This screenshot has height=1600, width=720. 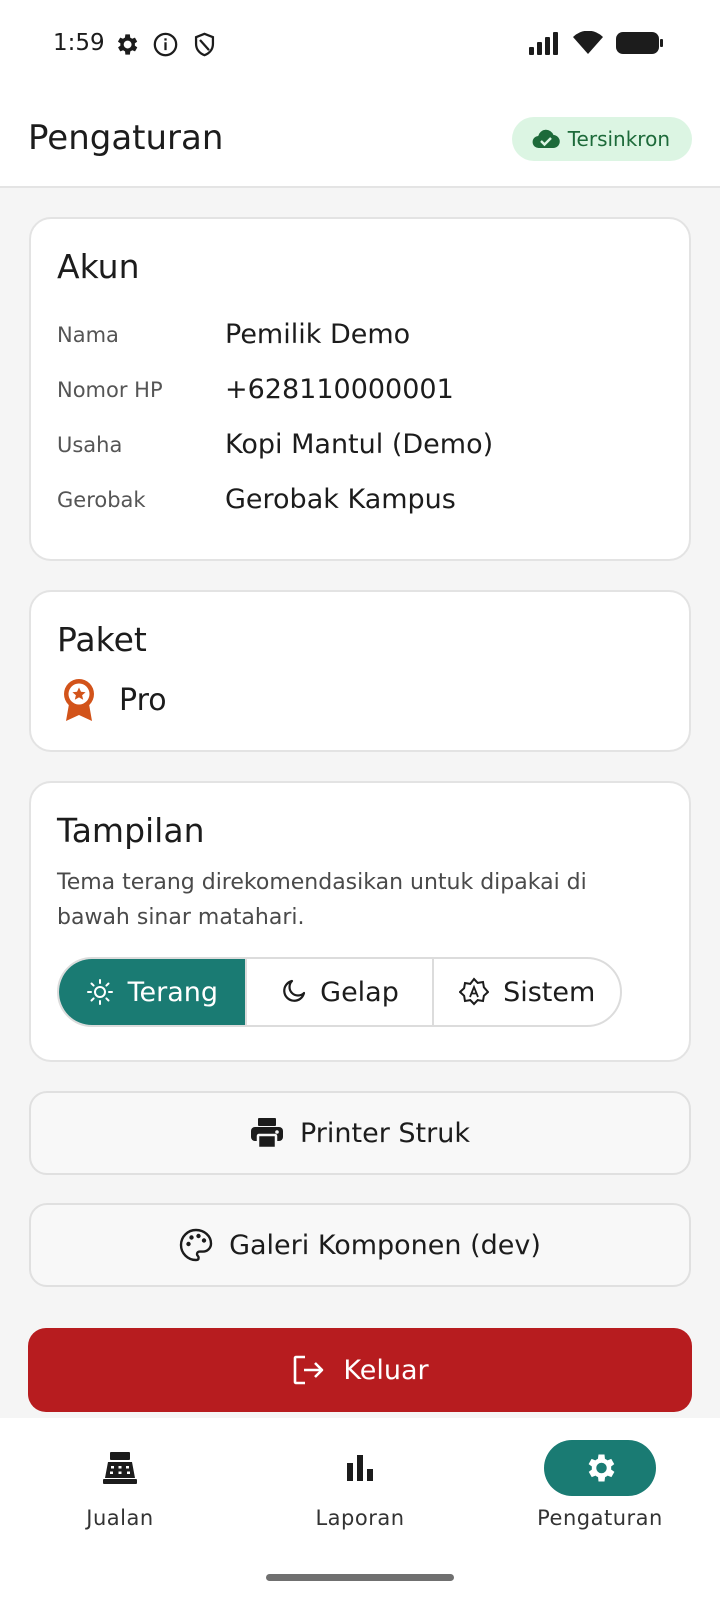 I want to click on nav-label: Pengaturan, so click(x=600, y=1518).